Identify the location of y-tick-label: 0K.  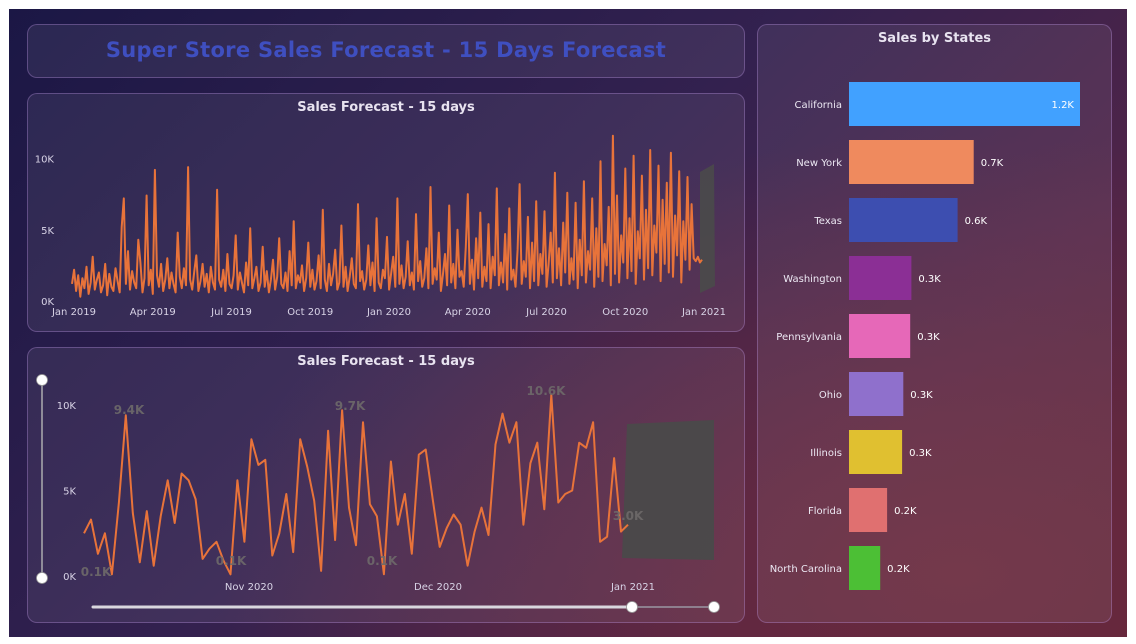
(69, 577).